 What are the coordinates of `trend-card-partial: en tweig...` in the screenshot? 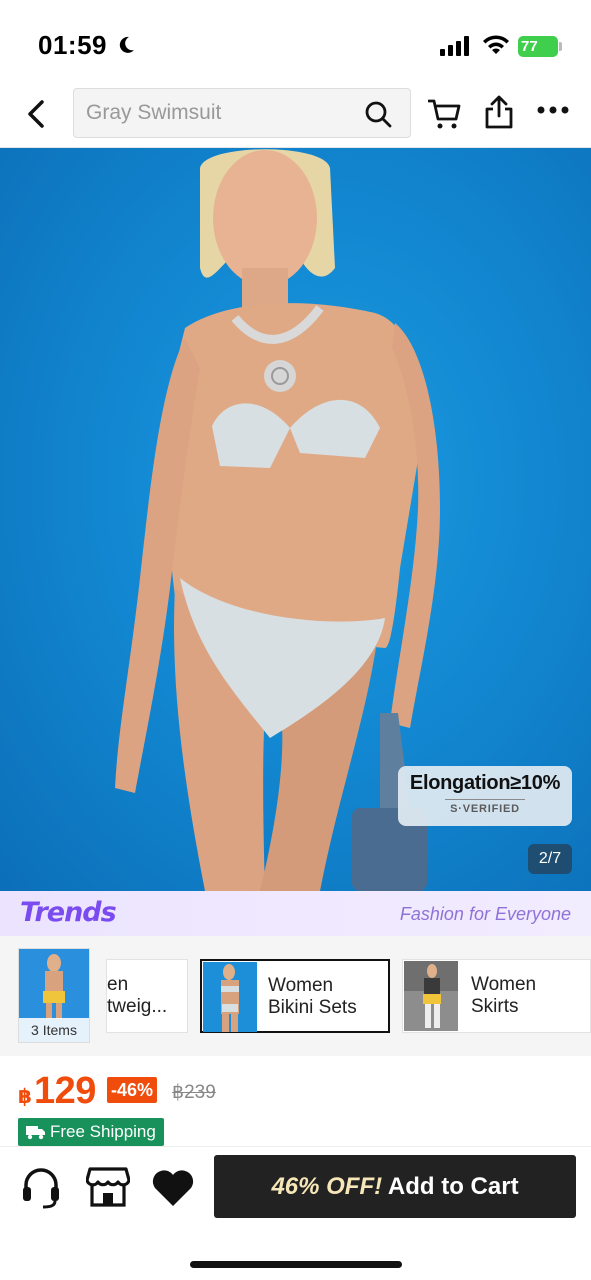 It's located at (147, 996).